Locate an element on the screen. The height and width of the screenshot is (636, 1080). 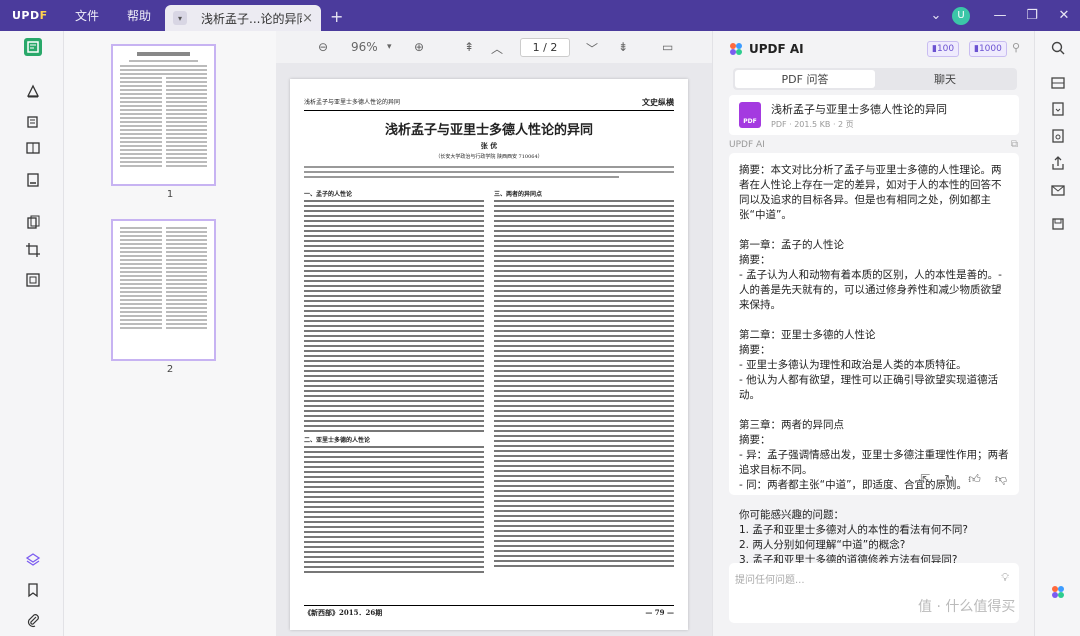
crop-icon is located at coordinates (33, 250).